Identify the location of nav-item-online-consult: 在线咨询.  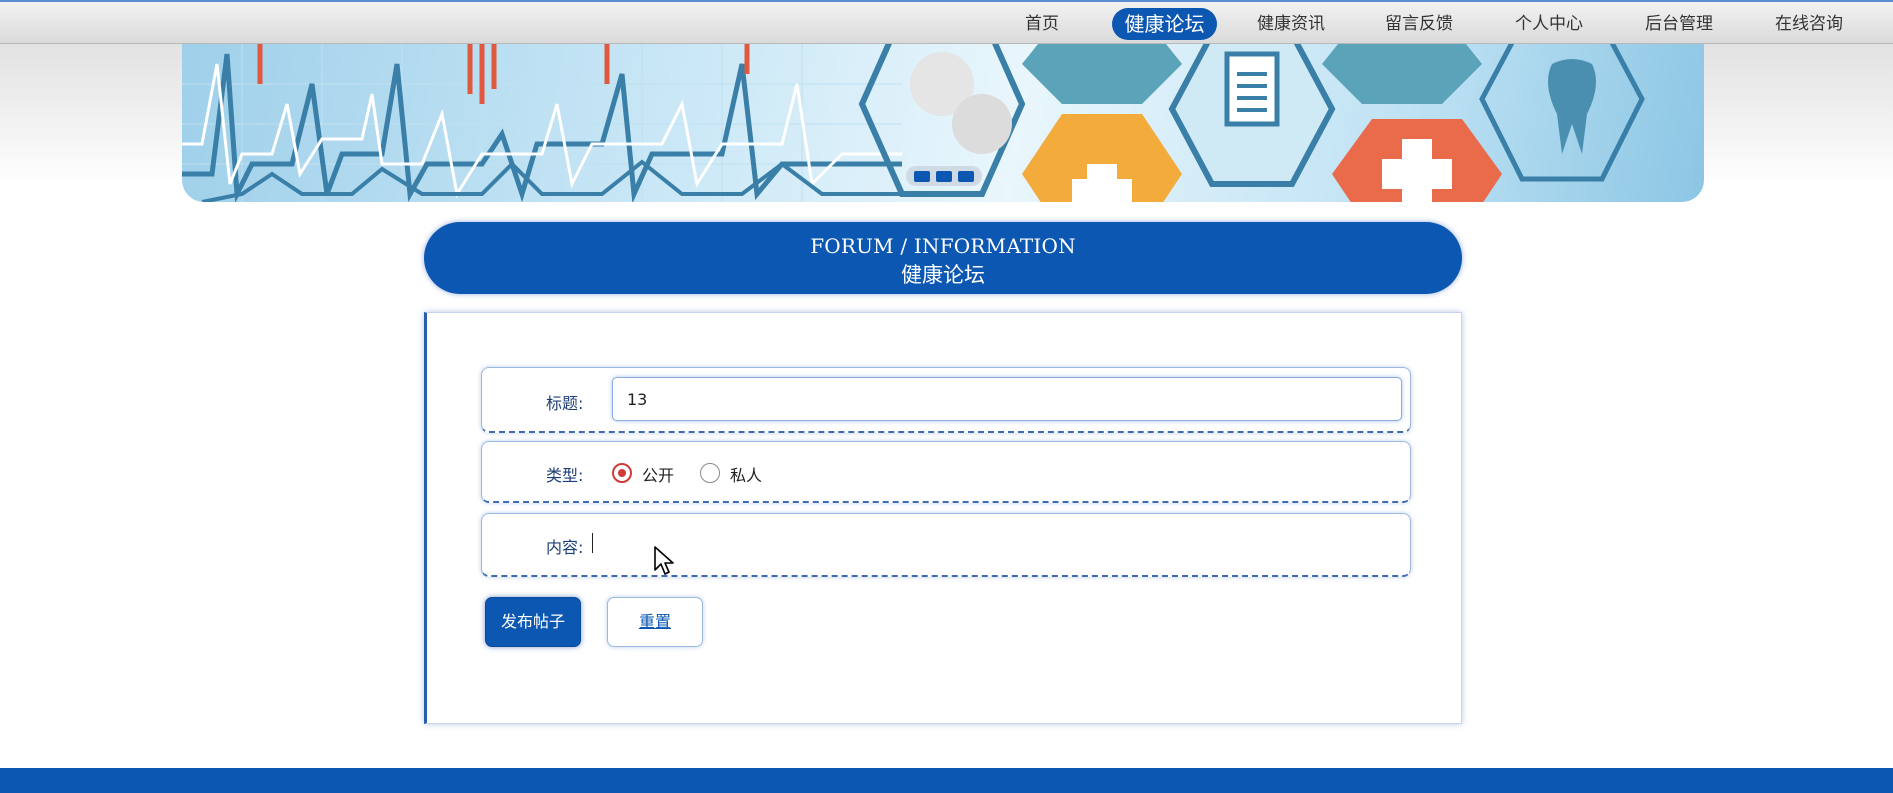
(1809, 24).